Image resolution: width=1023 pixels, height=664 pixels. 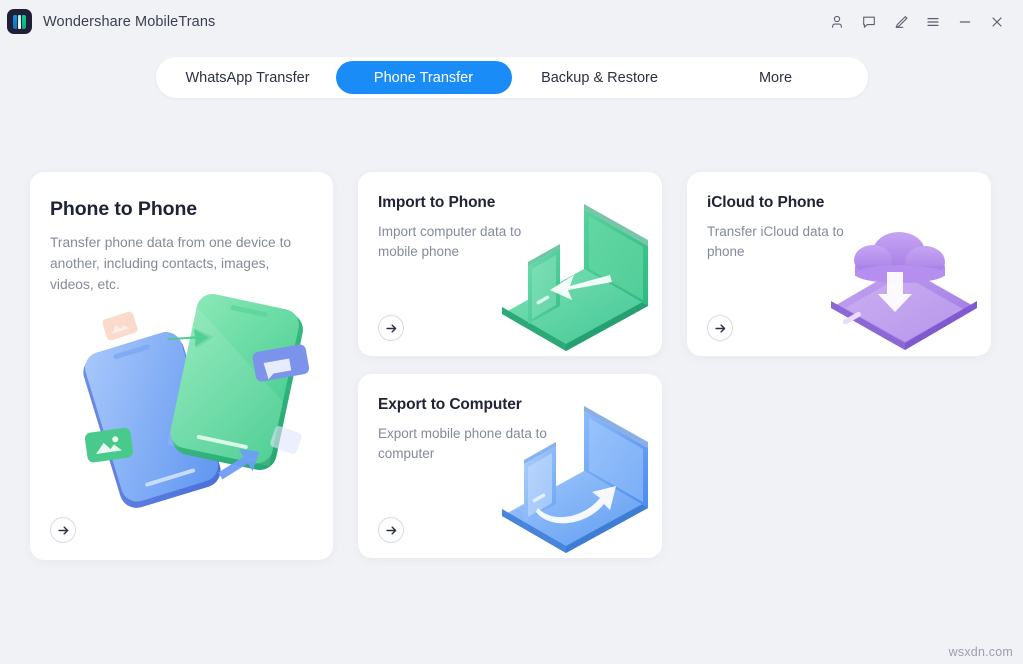 I want to click on go-button-import-to-phone, so click(x=391, y=328).